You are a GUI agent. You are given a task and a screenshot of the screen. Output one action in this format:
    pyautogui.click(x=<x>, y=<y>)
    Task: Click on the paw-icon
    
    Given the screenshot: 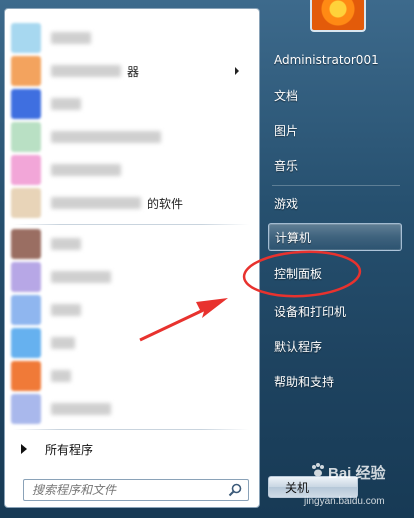 What is the action you would take?
    pyautogui.click(x=318, y=470)
    